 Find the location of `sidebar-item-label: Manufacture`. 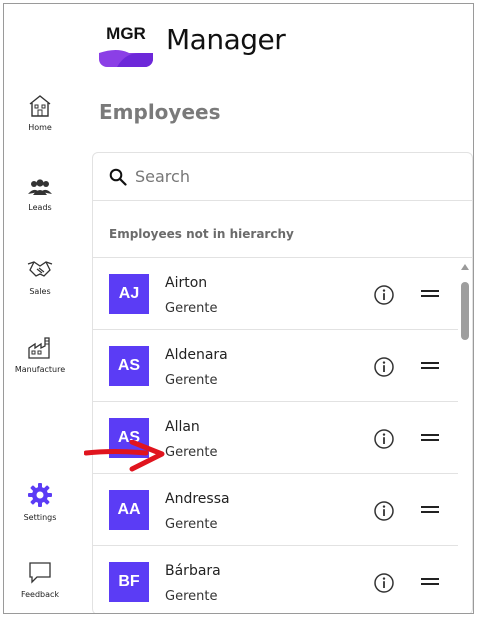

sidebar-item-label: Manufacture is located at coordinates (40, 369).